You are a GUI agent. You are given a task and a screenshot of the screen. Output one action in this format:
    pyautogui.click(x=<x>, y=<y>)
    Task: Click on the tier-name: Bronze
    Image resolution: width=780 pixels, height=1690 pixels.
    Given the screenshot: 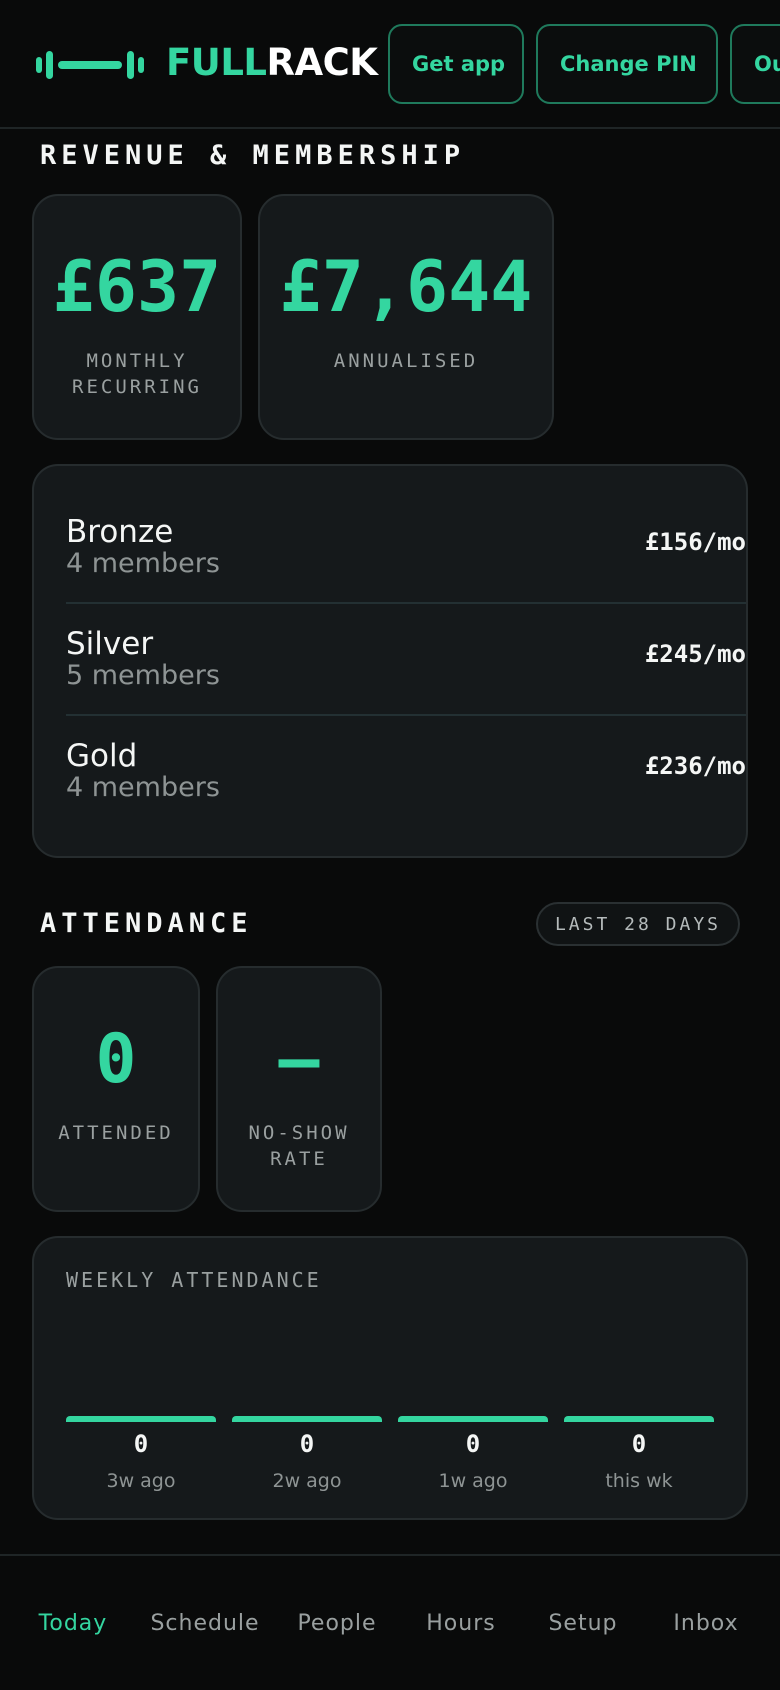 What is the action you would take?
    pyautogui.click(x=120, y=532)
    